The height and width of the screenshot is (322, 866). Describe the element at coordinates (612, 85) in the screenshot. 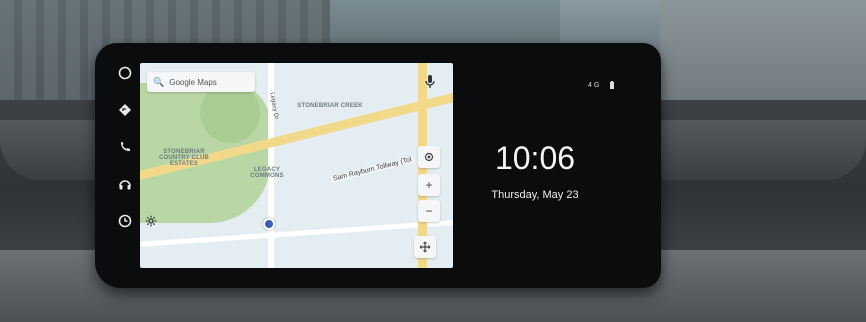

I see `battery-icon` at that location.